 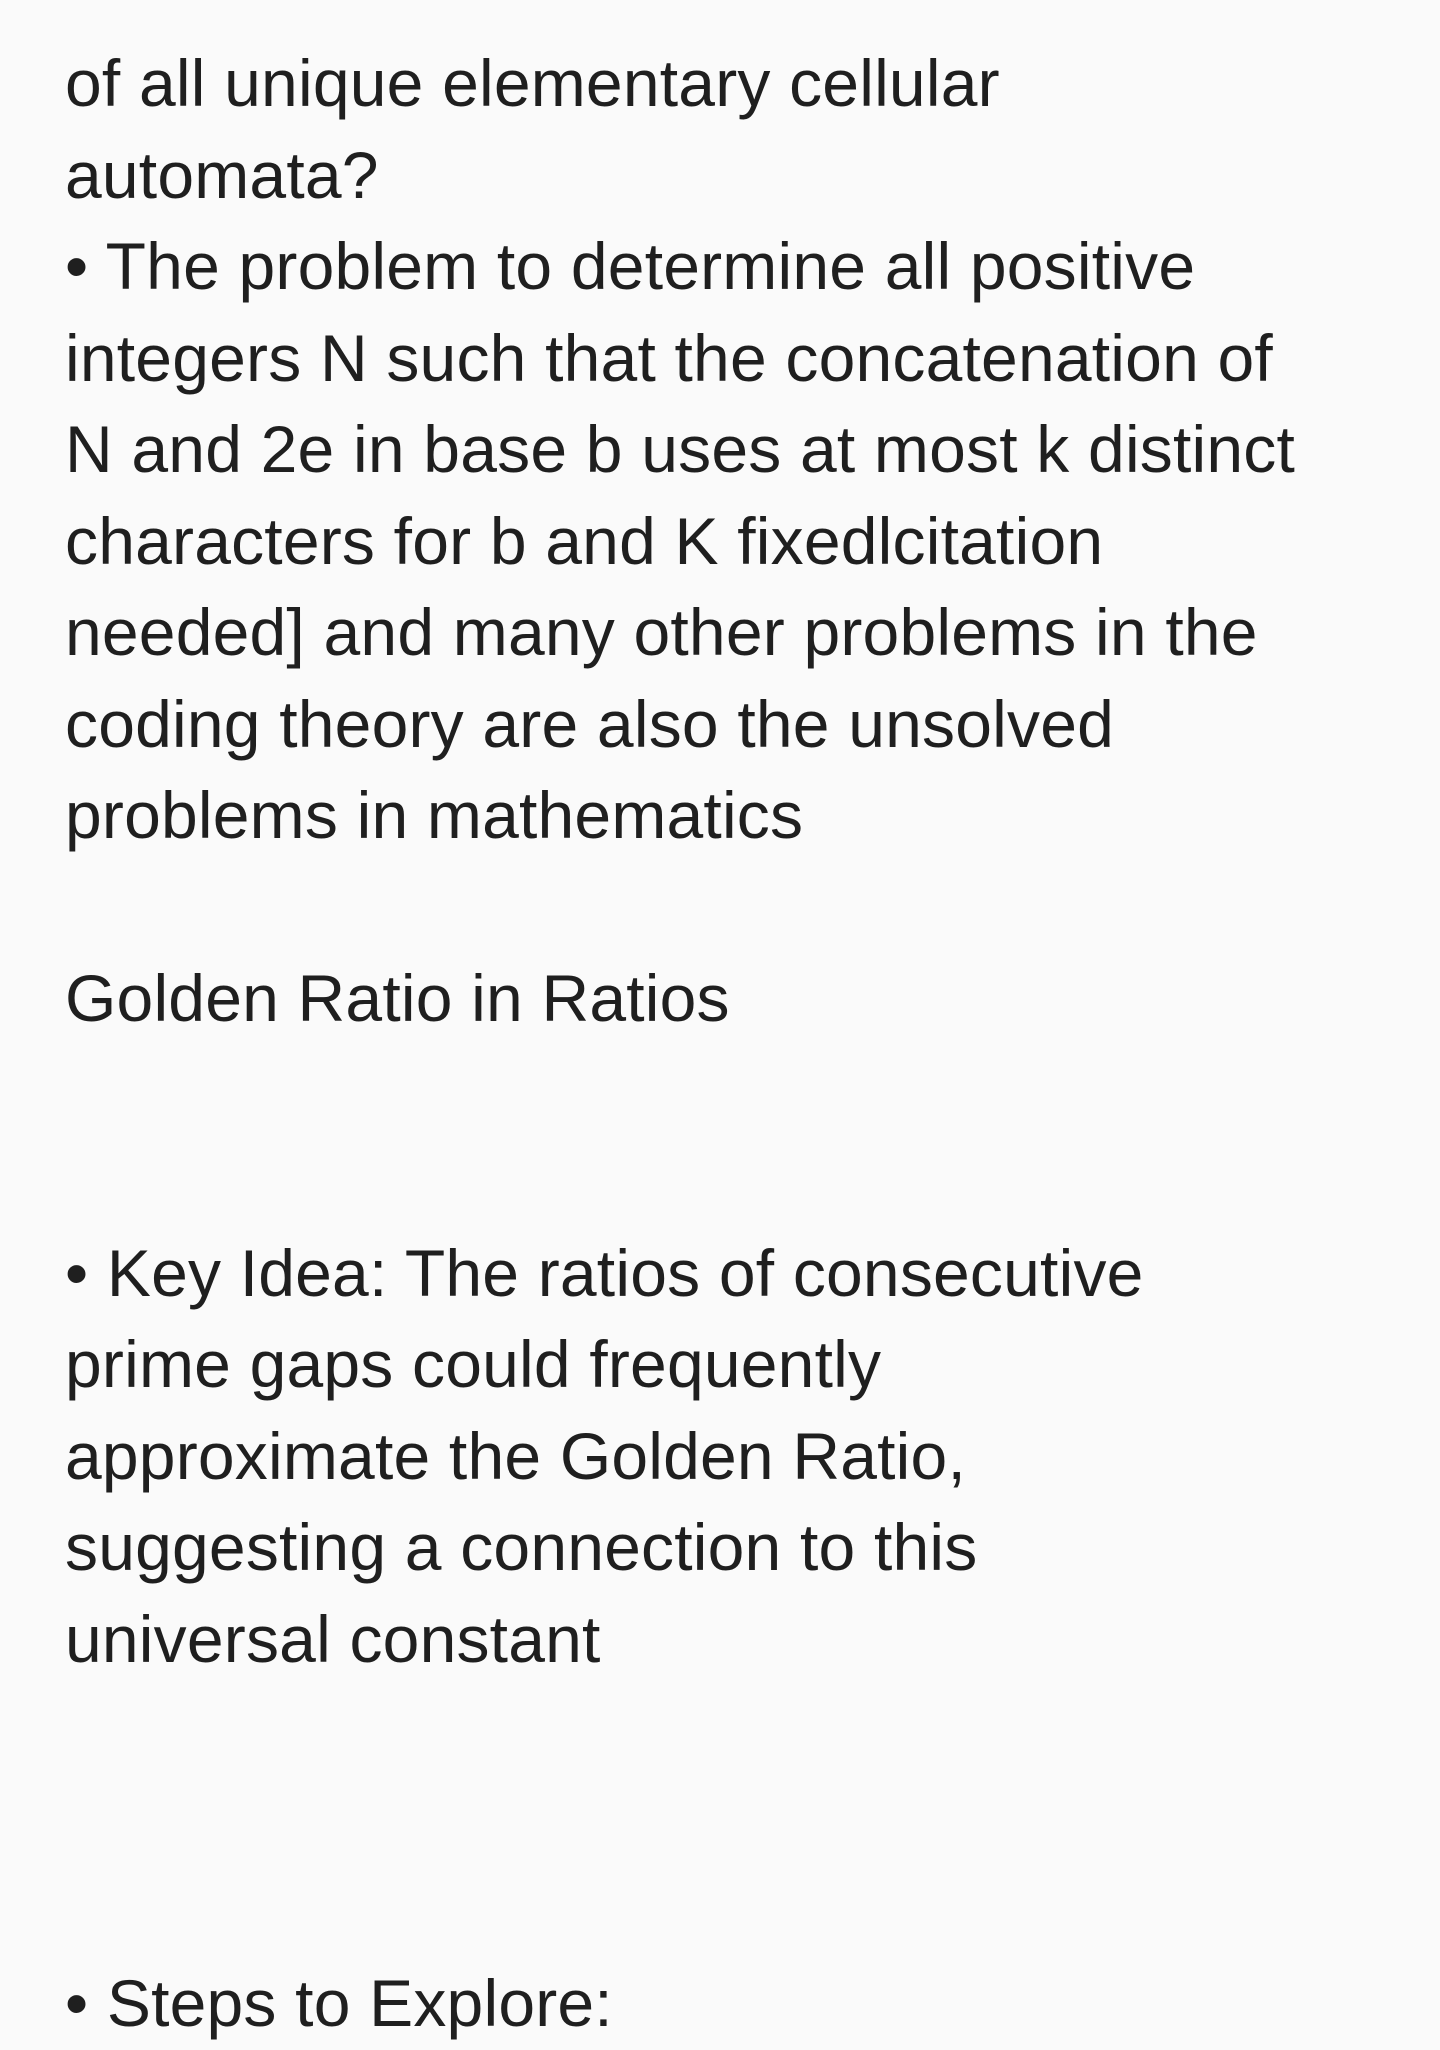 I want to click on text-line: prime gaps could frequently, so click(x=473, y=1364).